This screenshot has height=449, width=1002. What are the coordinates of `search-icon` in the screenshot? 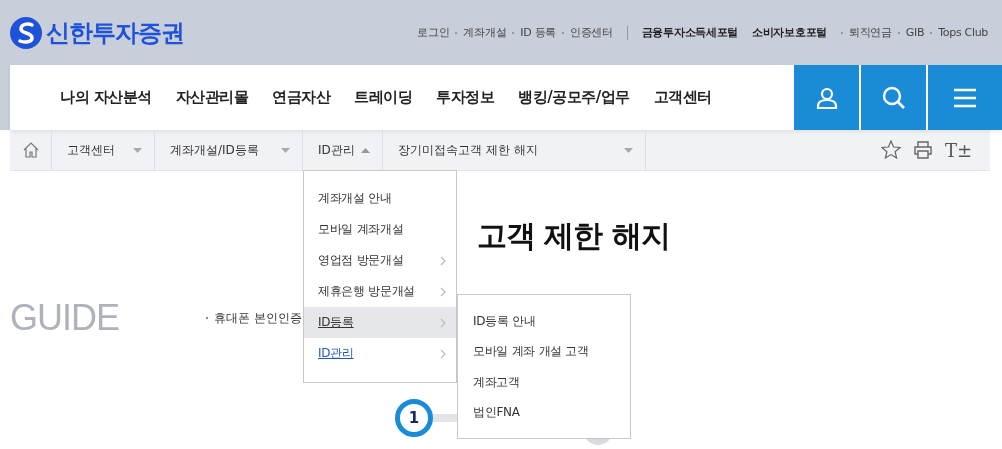 It's located at (893, 97).